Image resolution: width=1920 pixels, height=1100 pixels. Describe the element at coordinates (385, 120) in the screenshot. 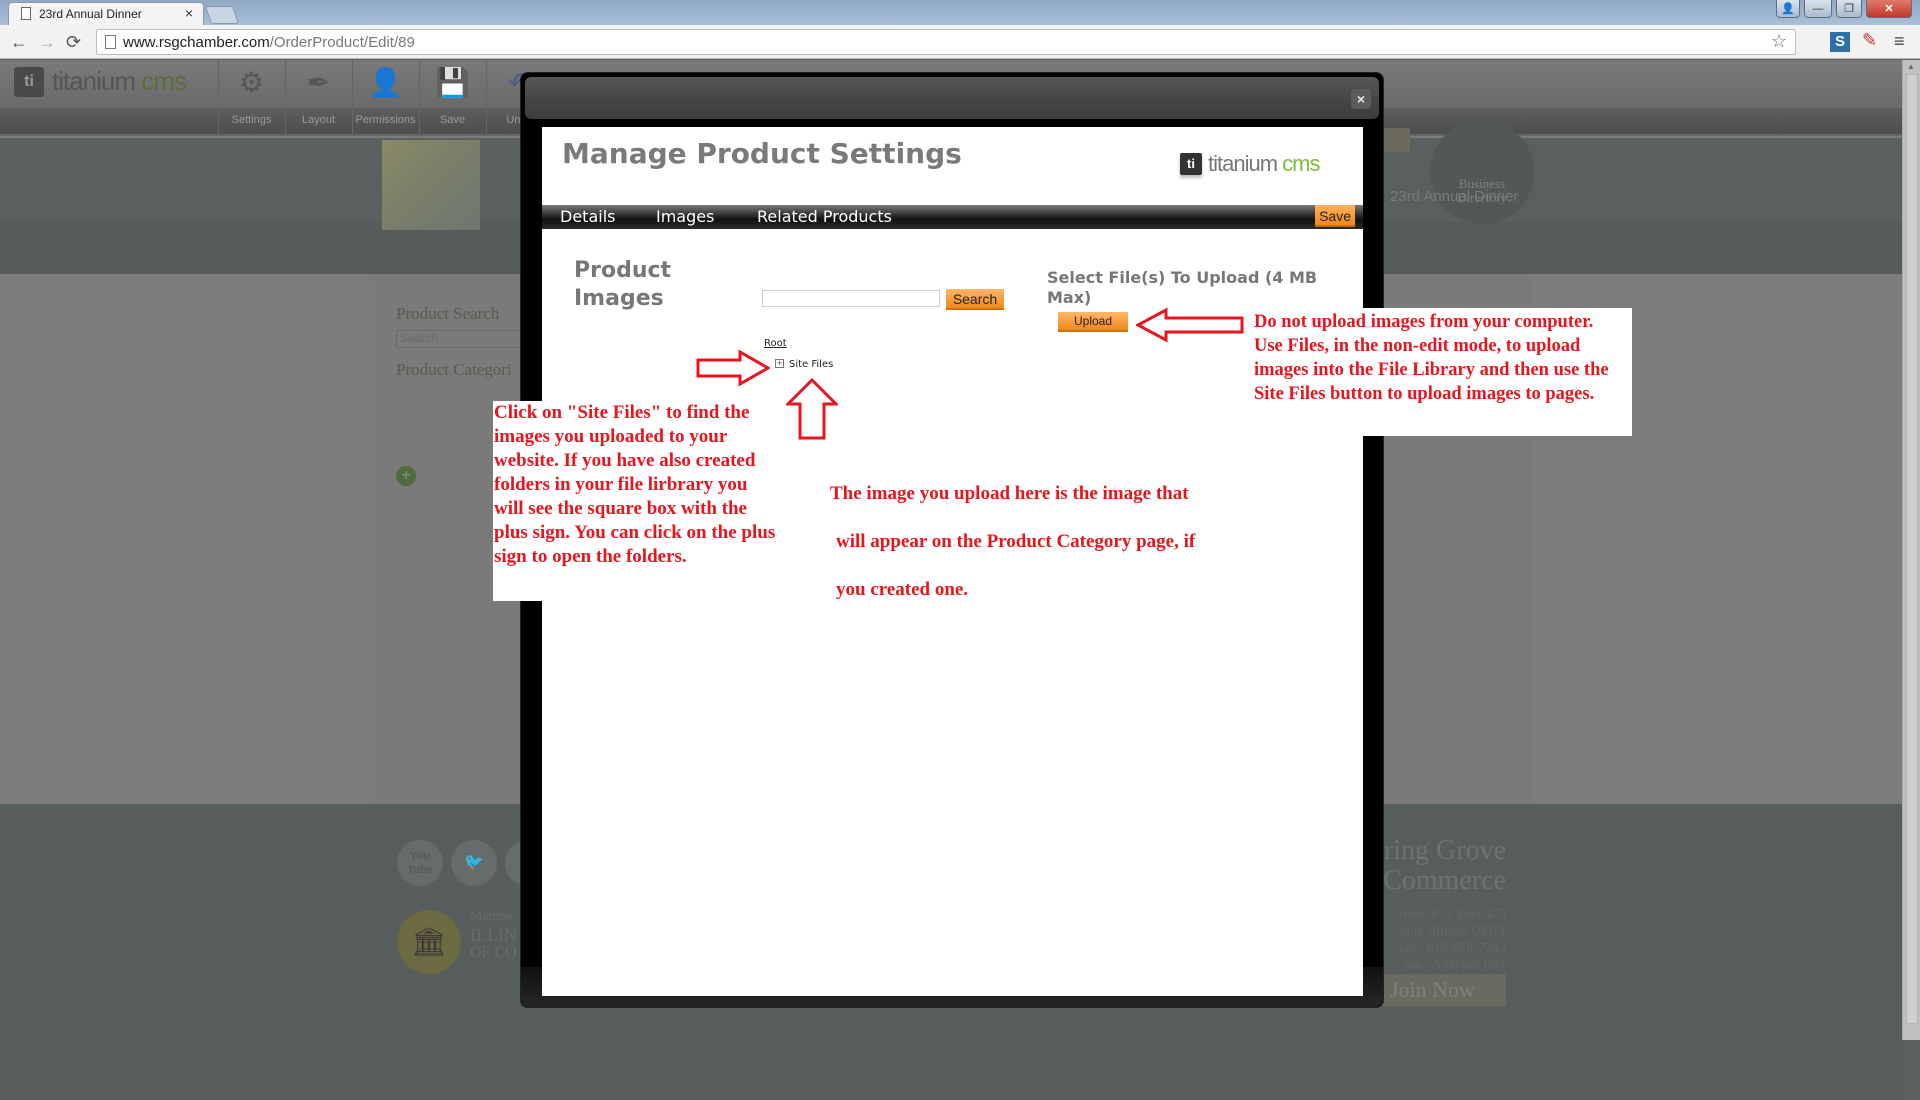

I see `cms-tool-label: Permissions` at that location.